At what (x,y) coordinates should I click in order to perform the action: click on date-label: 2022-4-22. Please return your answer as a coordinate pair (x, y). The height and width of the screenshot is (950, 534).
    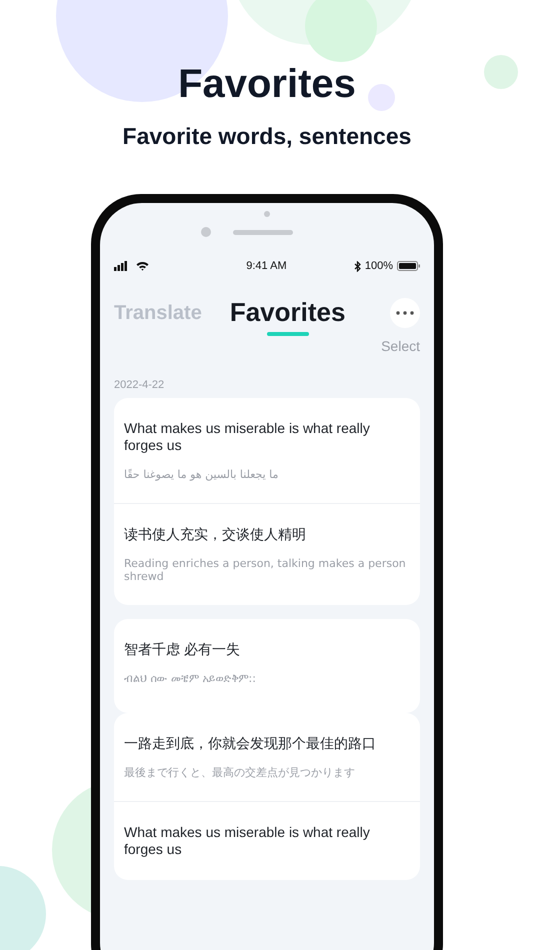
    Looking at the image, I should click on (140, 385).